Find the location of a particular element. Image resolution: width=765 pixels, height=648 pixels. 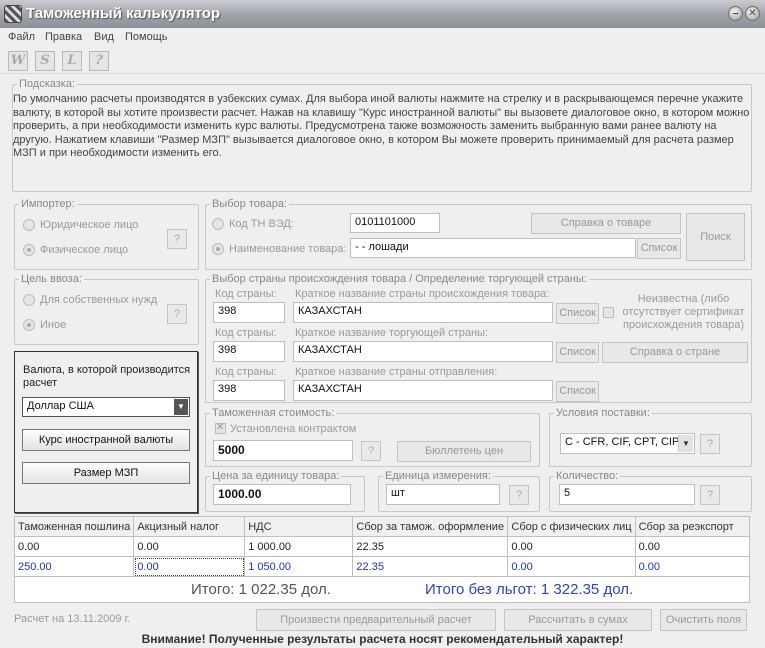

quantity-input: 5 is located at coordinates (627, 494).